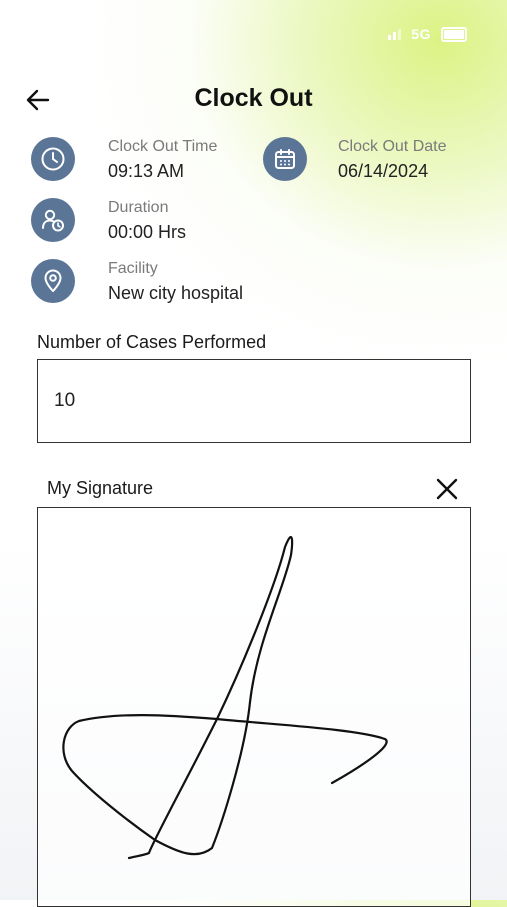 The width and height of the screenshot is (507, 907). Describe the element at coordinates (447, 489) in the screenshot. I see `close-icon` at that location.